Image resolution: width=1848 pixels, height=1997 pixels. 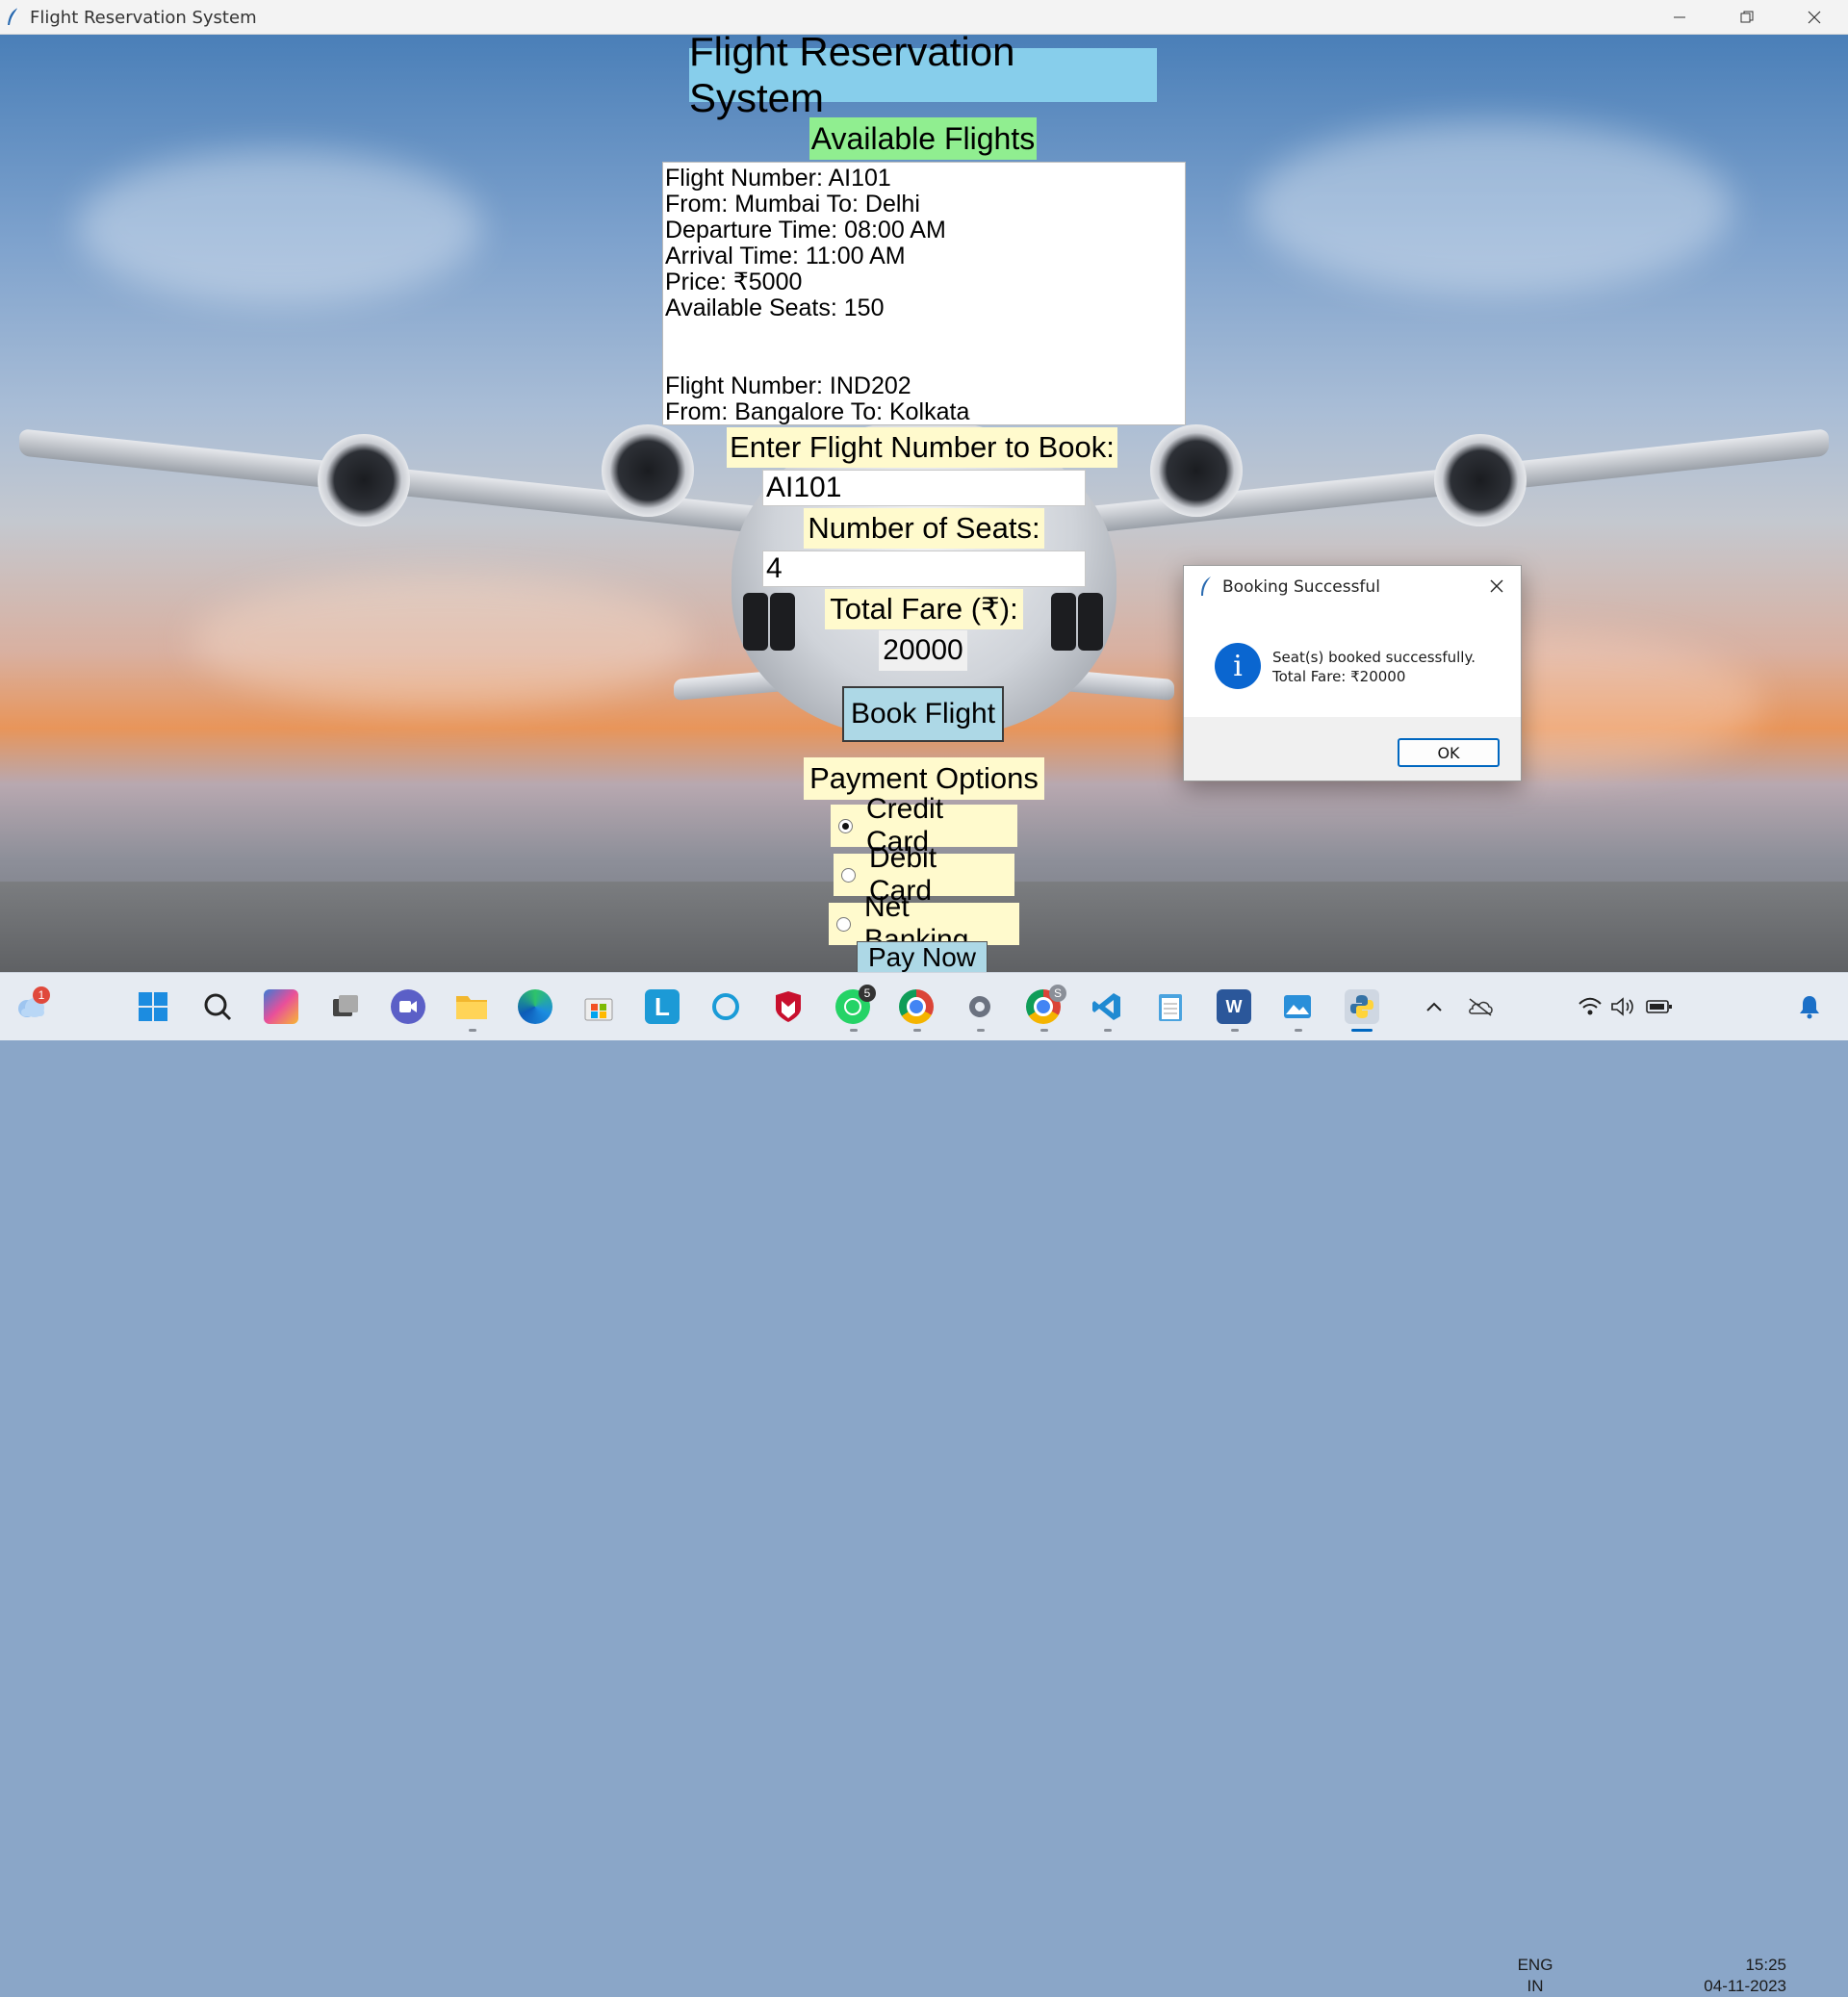 What do you see at coordinates (916, 1007) in the screenshot?
I see `chrome-icon` at bounding box center [916, 1007].